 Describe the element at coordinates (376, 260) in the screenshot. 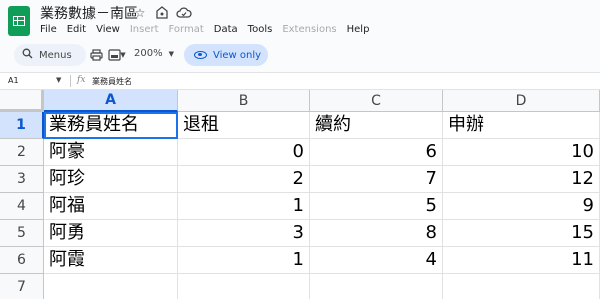

I see `cell-c6: 4` at that location.